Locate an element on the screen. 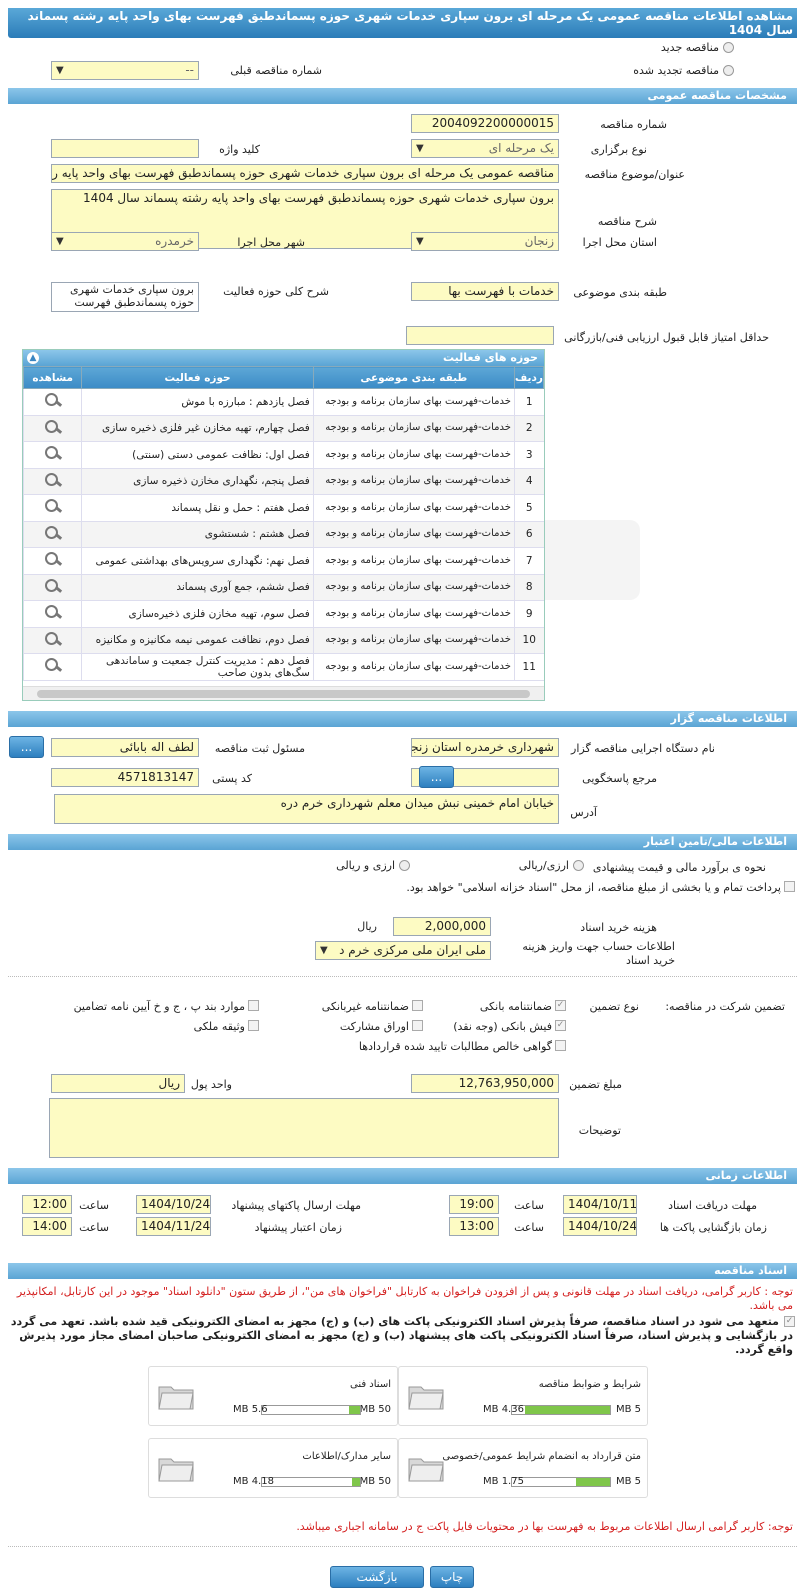 The image size is (797, 1596). timing-section-header: اطلاعات زمانی is located at coordinates (402, 1176).